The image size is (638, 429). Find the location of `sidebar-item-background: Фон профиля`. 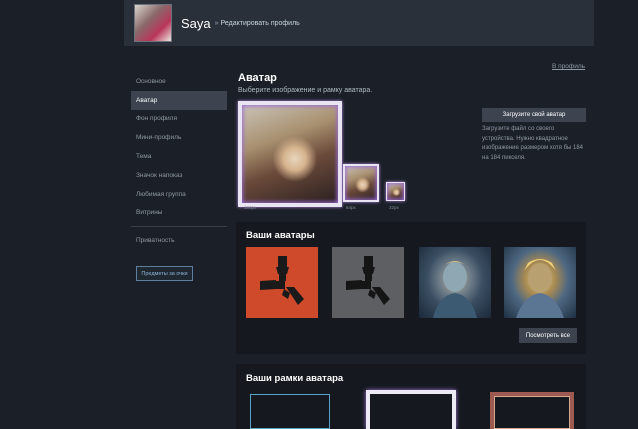

sidebar-item-background: Фон профиля is located at coordinates (179, 119).